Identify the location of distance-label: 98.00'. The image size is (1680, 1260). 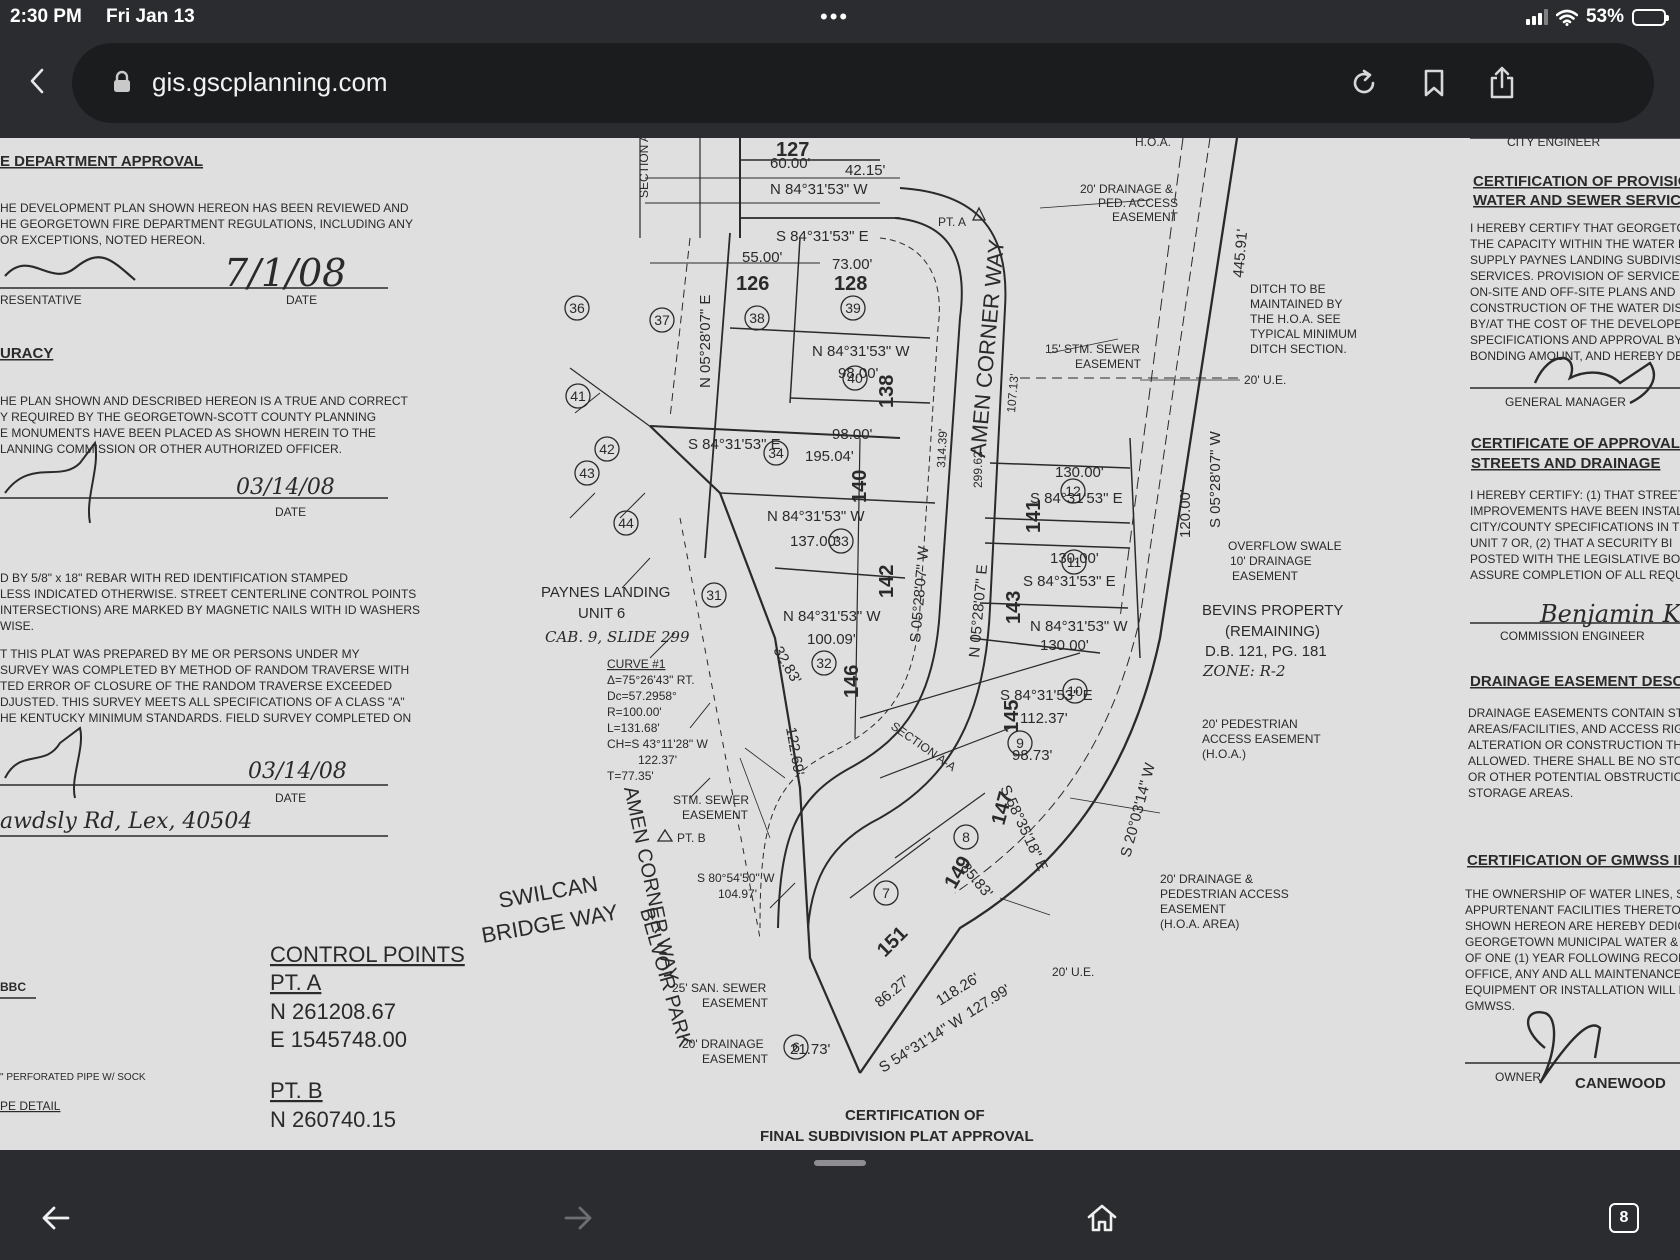
(858, 373).